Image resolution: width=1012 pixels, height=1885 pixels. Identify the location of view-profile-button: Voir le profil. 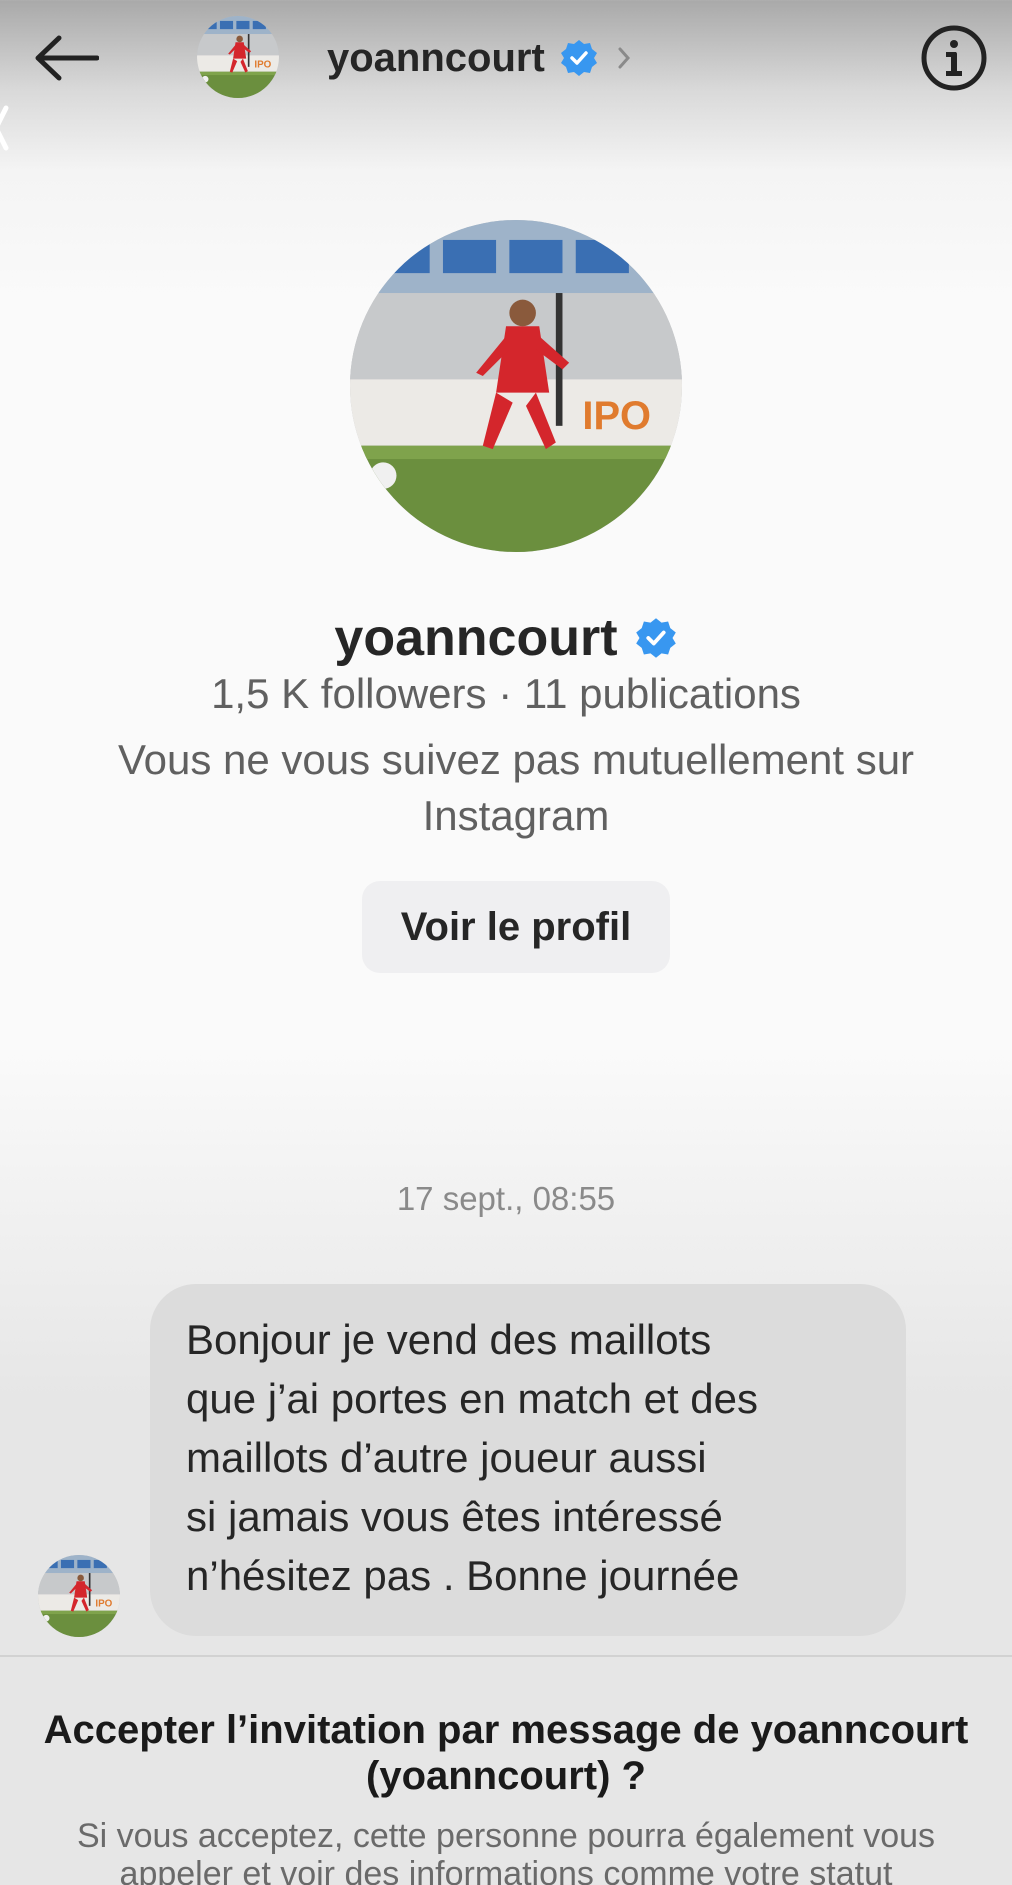
(516, 927).